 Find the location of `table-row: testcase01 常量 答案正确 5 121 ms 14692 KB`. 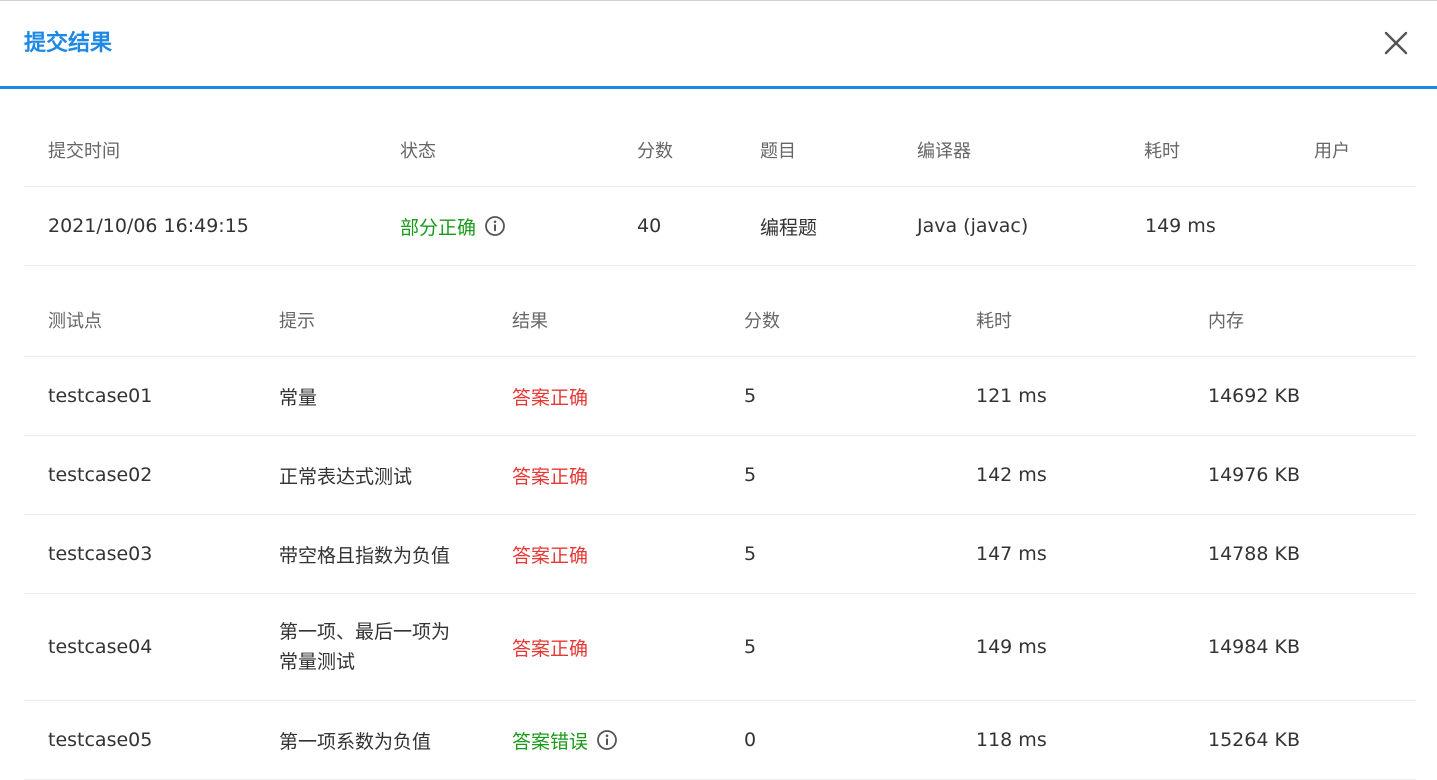

table-row: testcase01 常量 答案正确 5 121 ms 14692 KB is located at coordinates (720, 396).